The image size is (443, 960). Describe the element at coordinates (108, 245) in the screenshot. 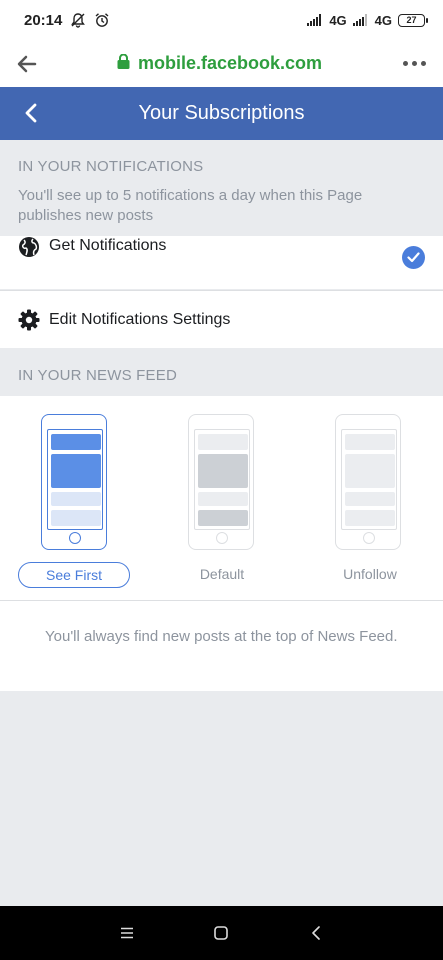

I see `get-notifications-label: Get Notifications` at that location.